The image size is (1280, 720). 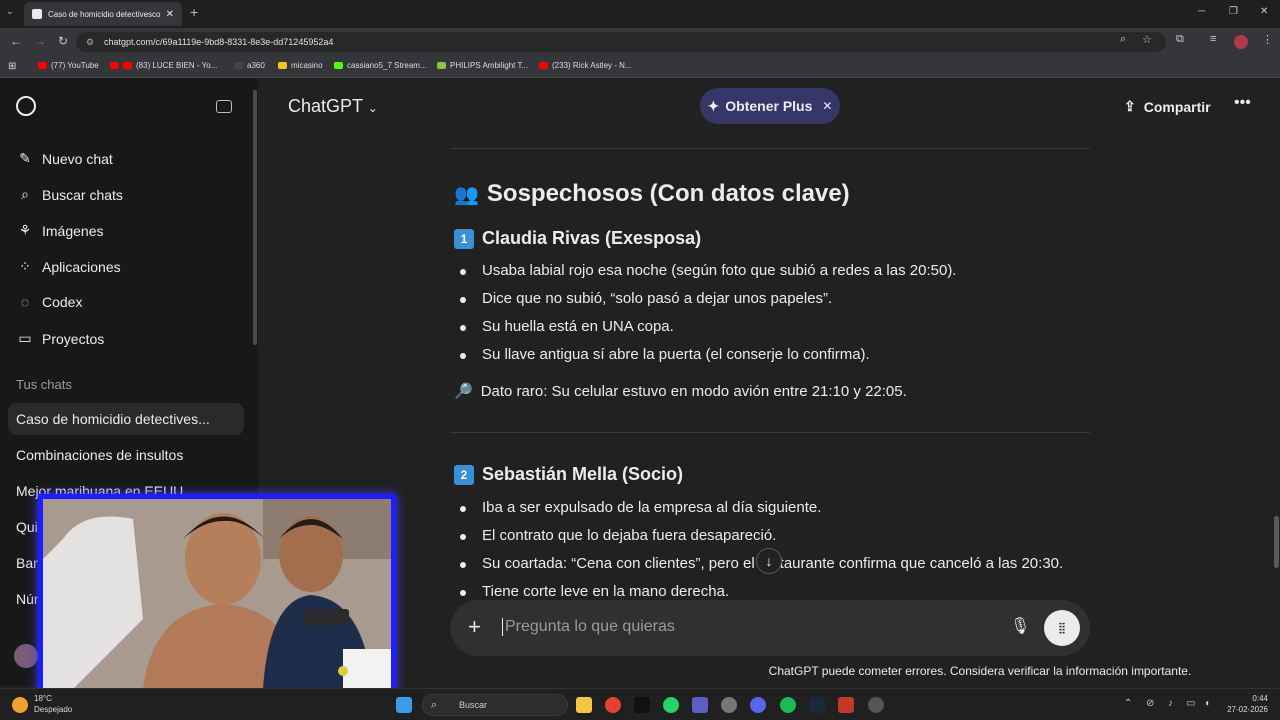 I want to click on tray-chevron-icon: ⌃, so click(x=1128, y=703).